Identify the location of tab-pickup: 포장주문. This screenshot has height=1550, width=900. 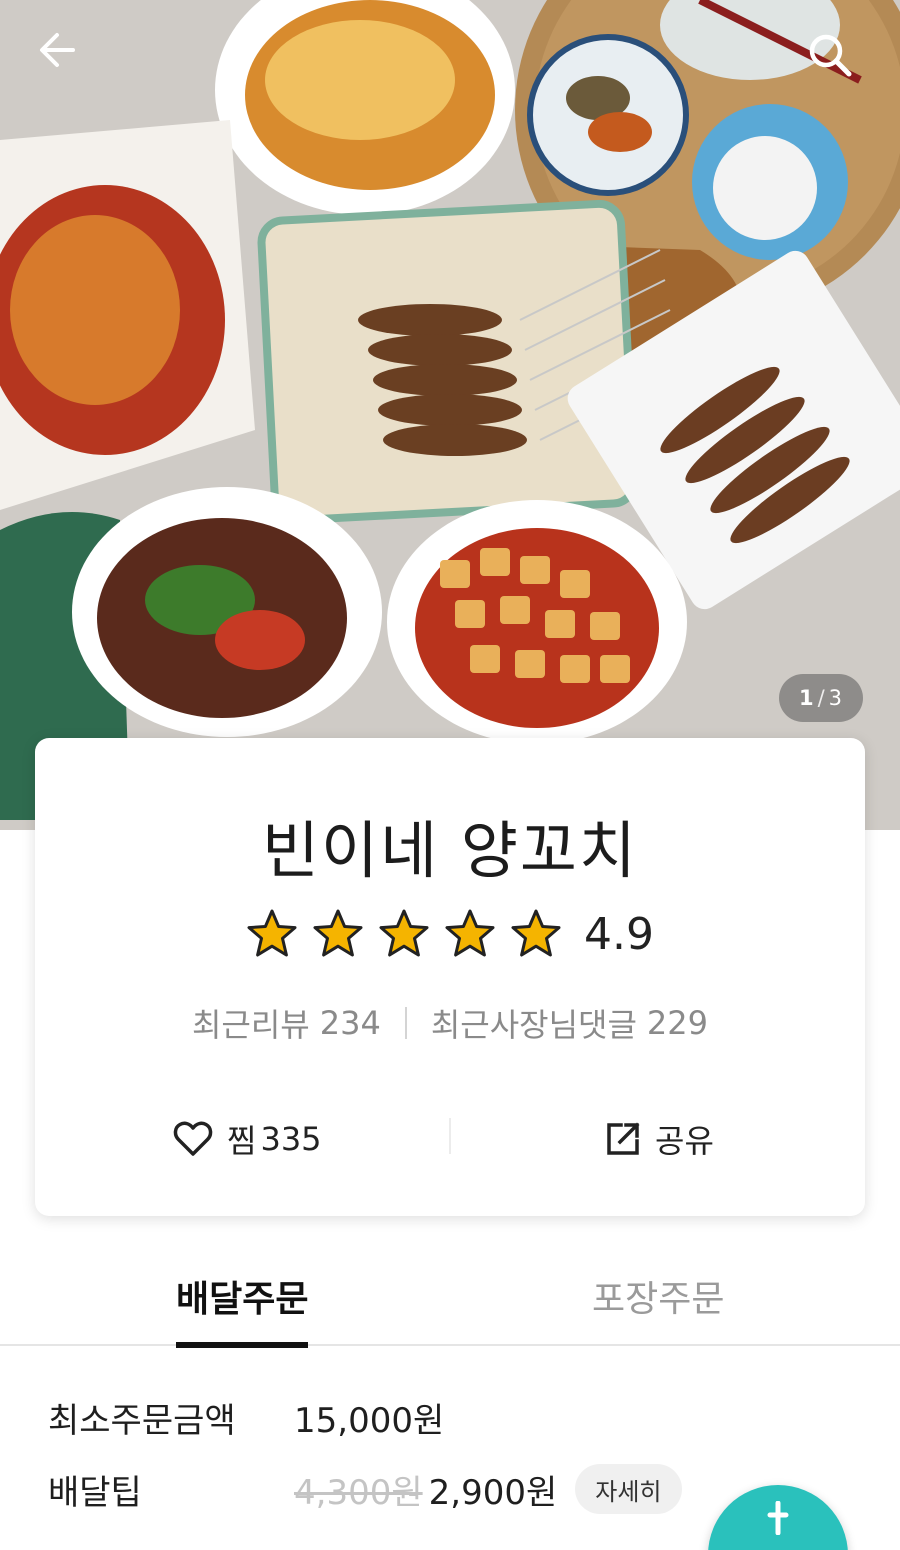
(658, 1308).